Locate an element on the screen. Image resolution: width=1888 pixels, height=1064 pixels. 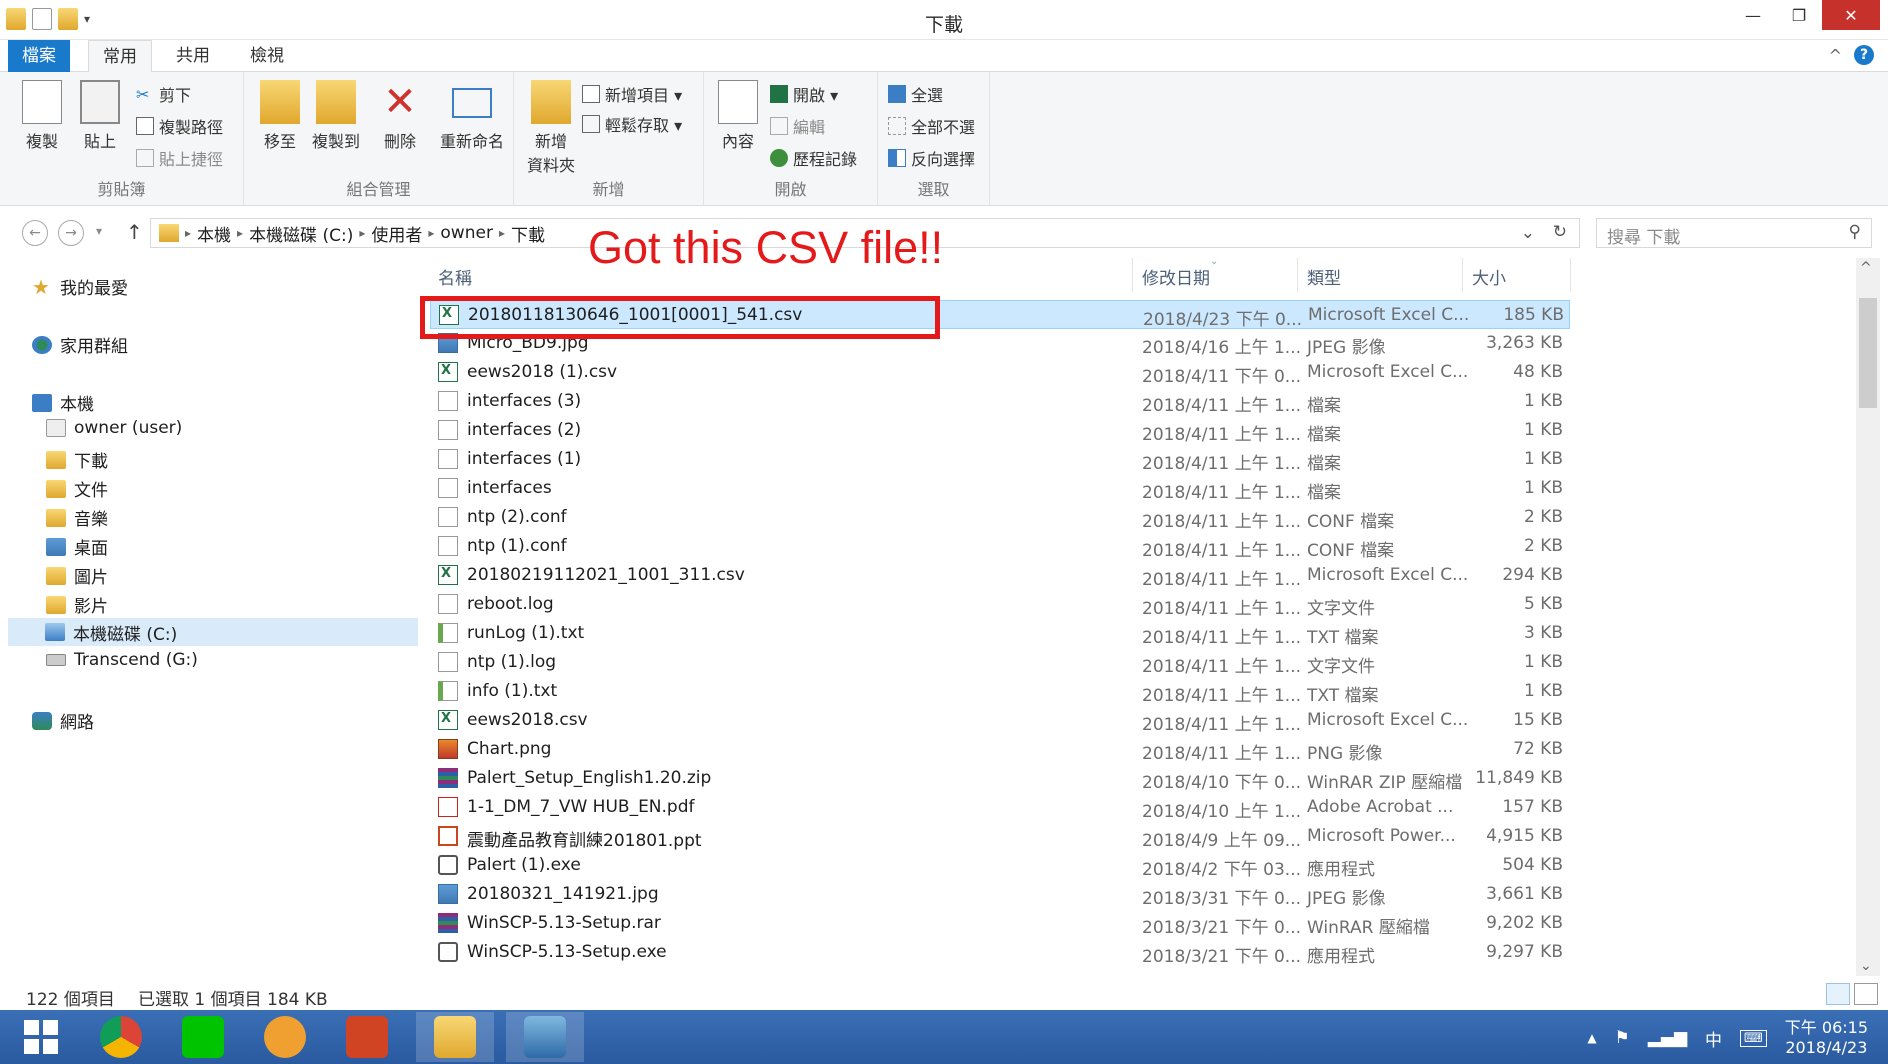
taskbar-app is located at coordinates (285, 1037).